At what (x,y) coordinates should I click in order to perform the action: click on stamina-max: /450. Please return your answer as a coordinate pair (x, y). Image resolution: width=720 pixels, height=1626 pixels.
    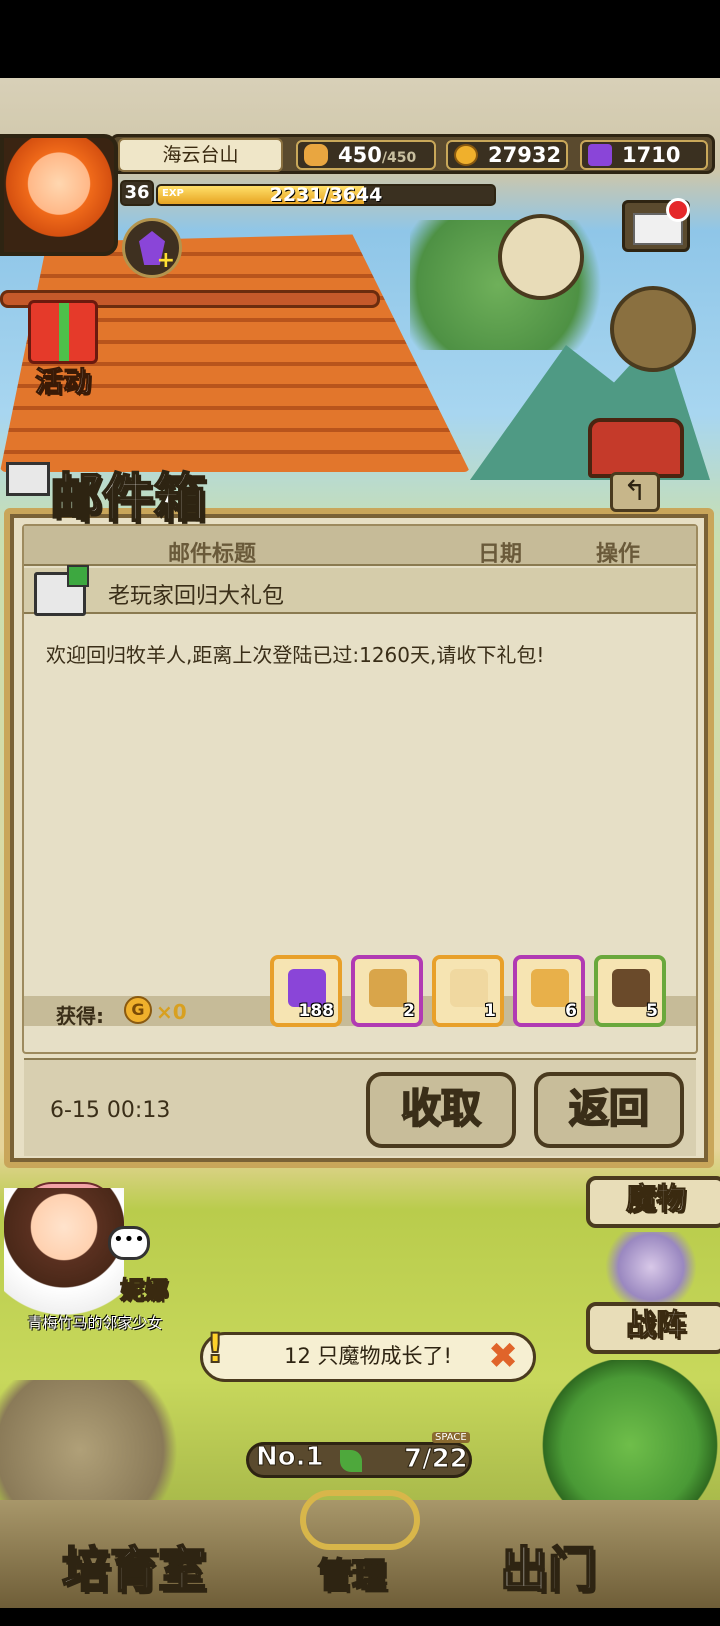
    Looking at the image, I should click on (399, 158).